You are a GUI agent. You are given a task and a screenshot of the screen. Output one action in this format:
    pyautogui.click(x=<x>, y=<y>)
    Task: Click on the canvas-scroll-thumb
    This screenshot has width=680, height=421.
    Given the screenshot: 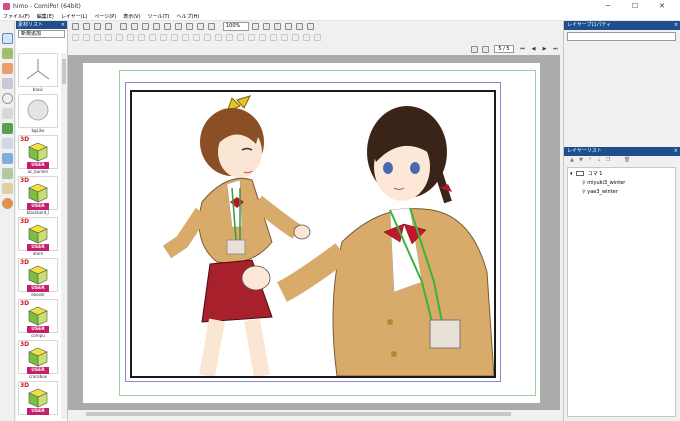 What is the action you would take?
    pyautogui.click(x=298, y=414)
    